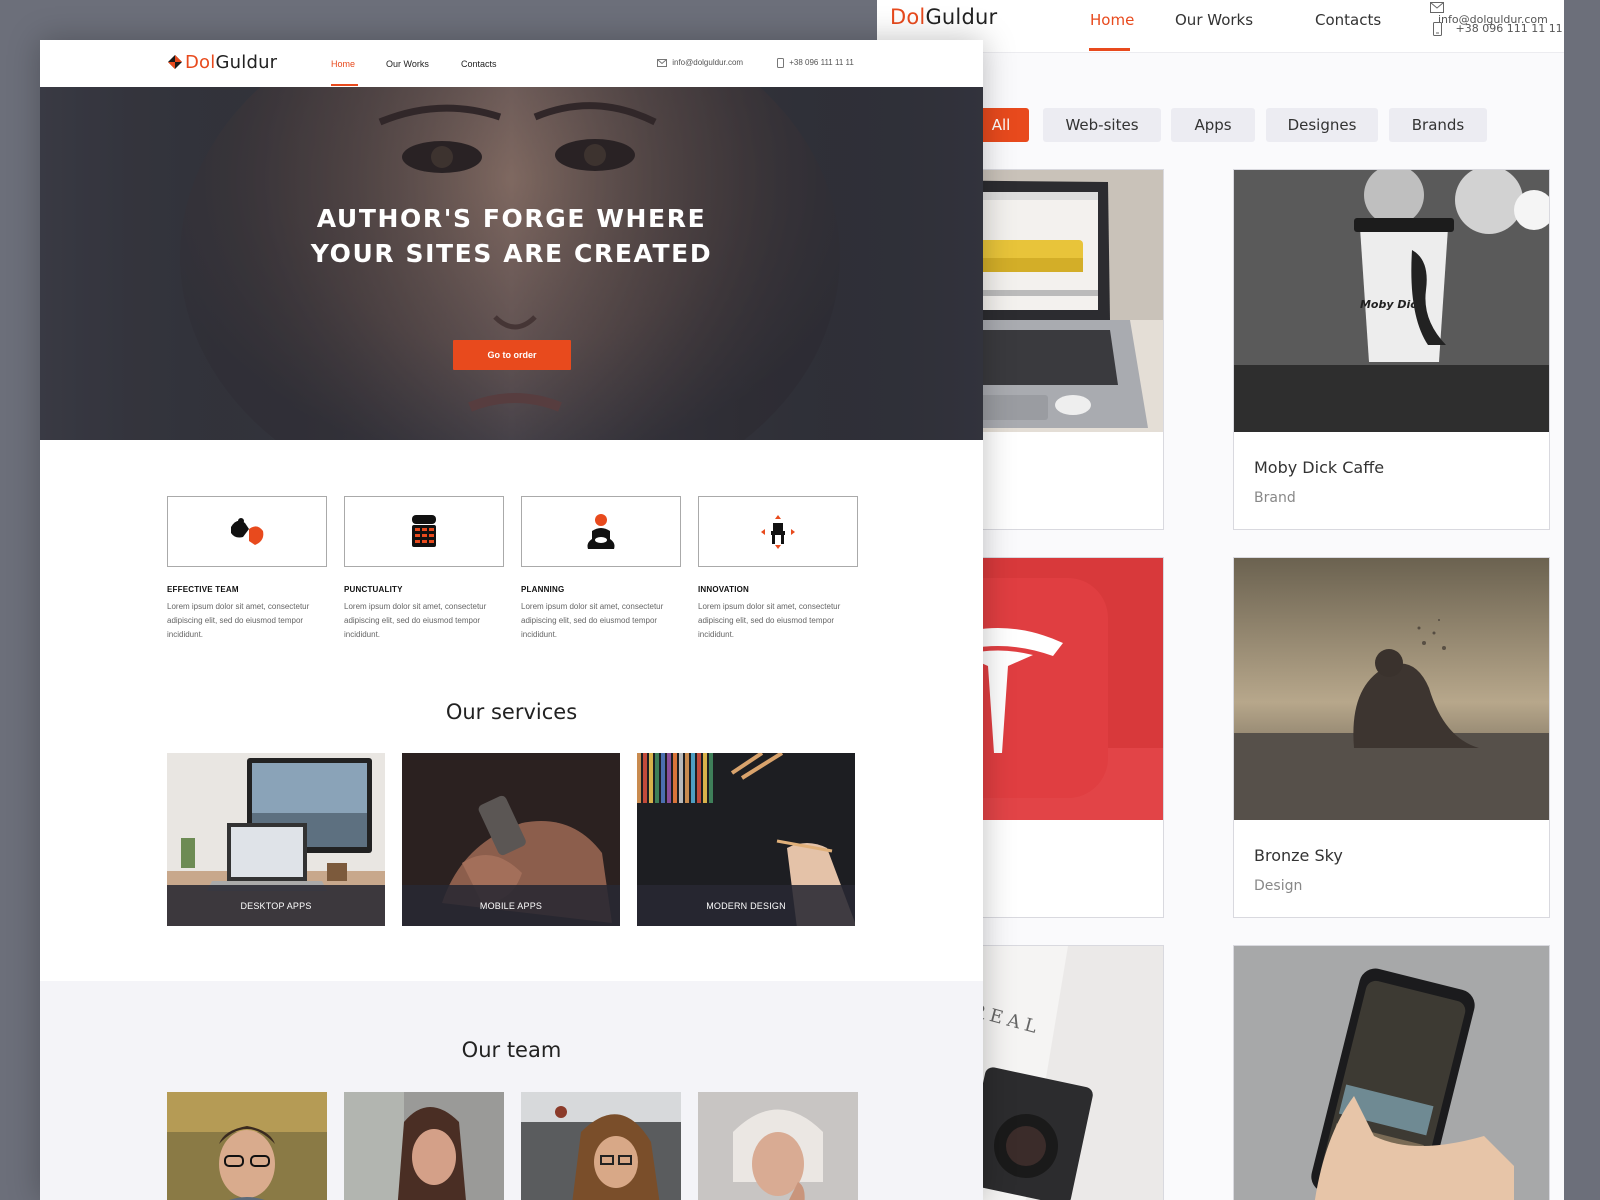  What do you see at coordinates (1213, 125) in the screenshot?
I see `filter-apps: Apps` at bounding box center [1213, 125].